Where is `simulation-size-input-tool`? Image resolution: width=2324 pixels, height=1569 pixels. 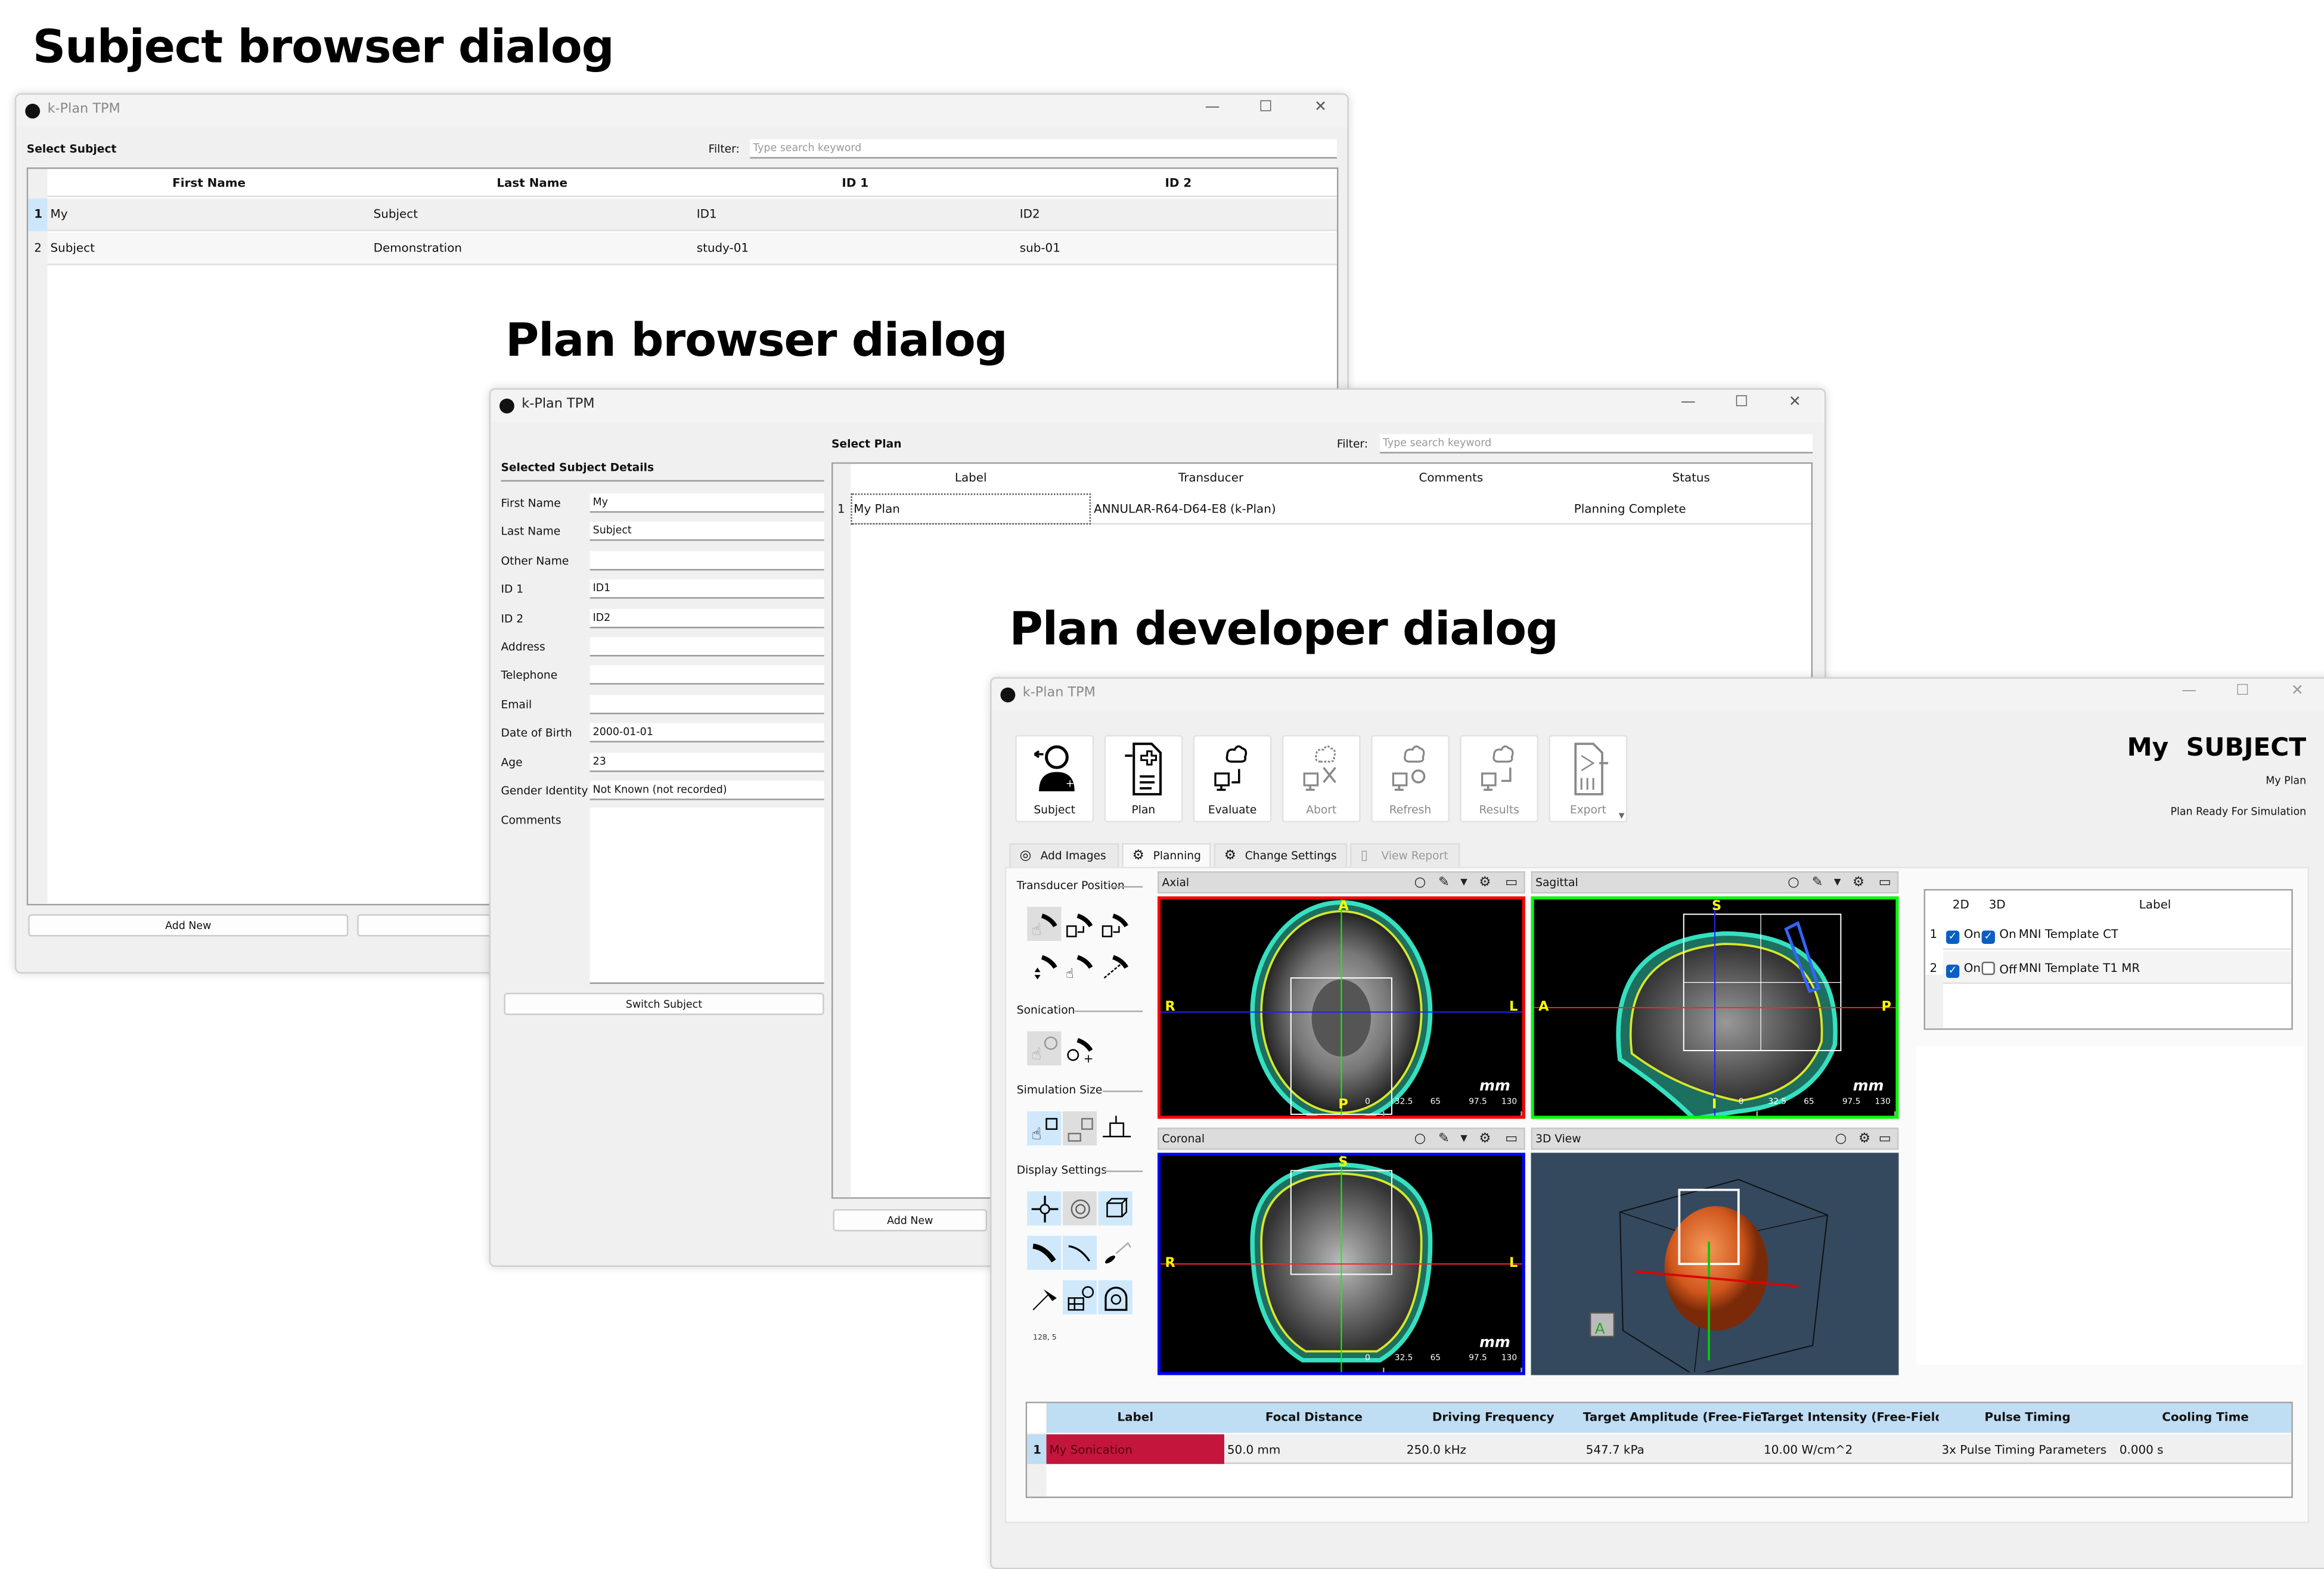 simulation-size-input-tool is located at coordinates (1079, 1128).